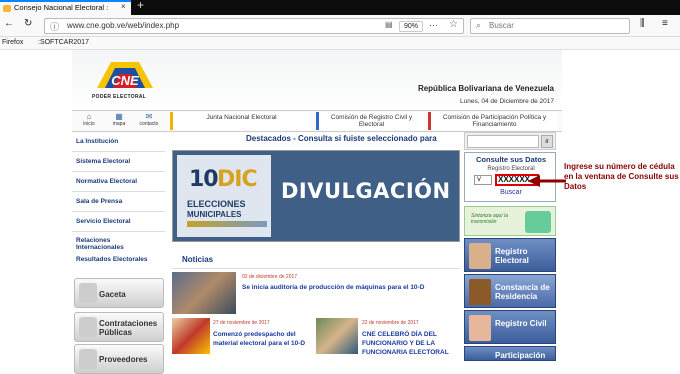  I want to click on contrataciones-button: Contrataciones Públicas, so click(119, 327).